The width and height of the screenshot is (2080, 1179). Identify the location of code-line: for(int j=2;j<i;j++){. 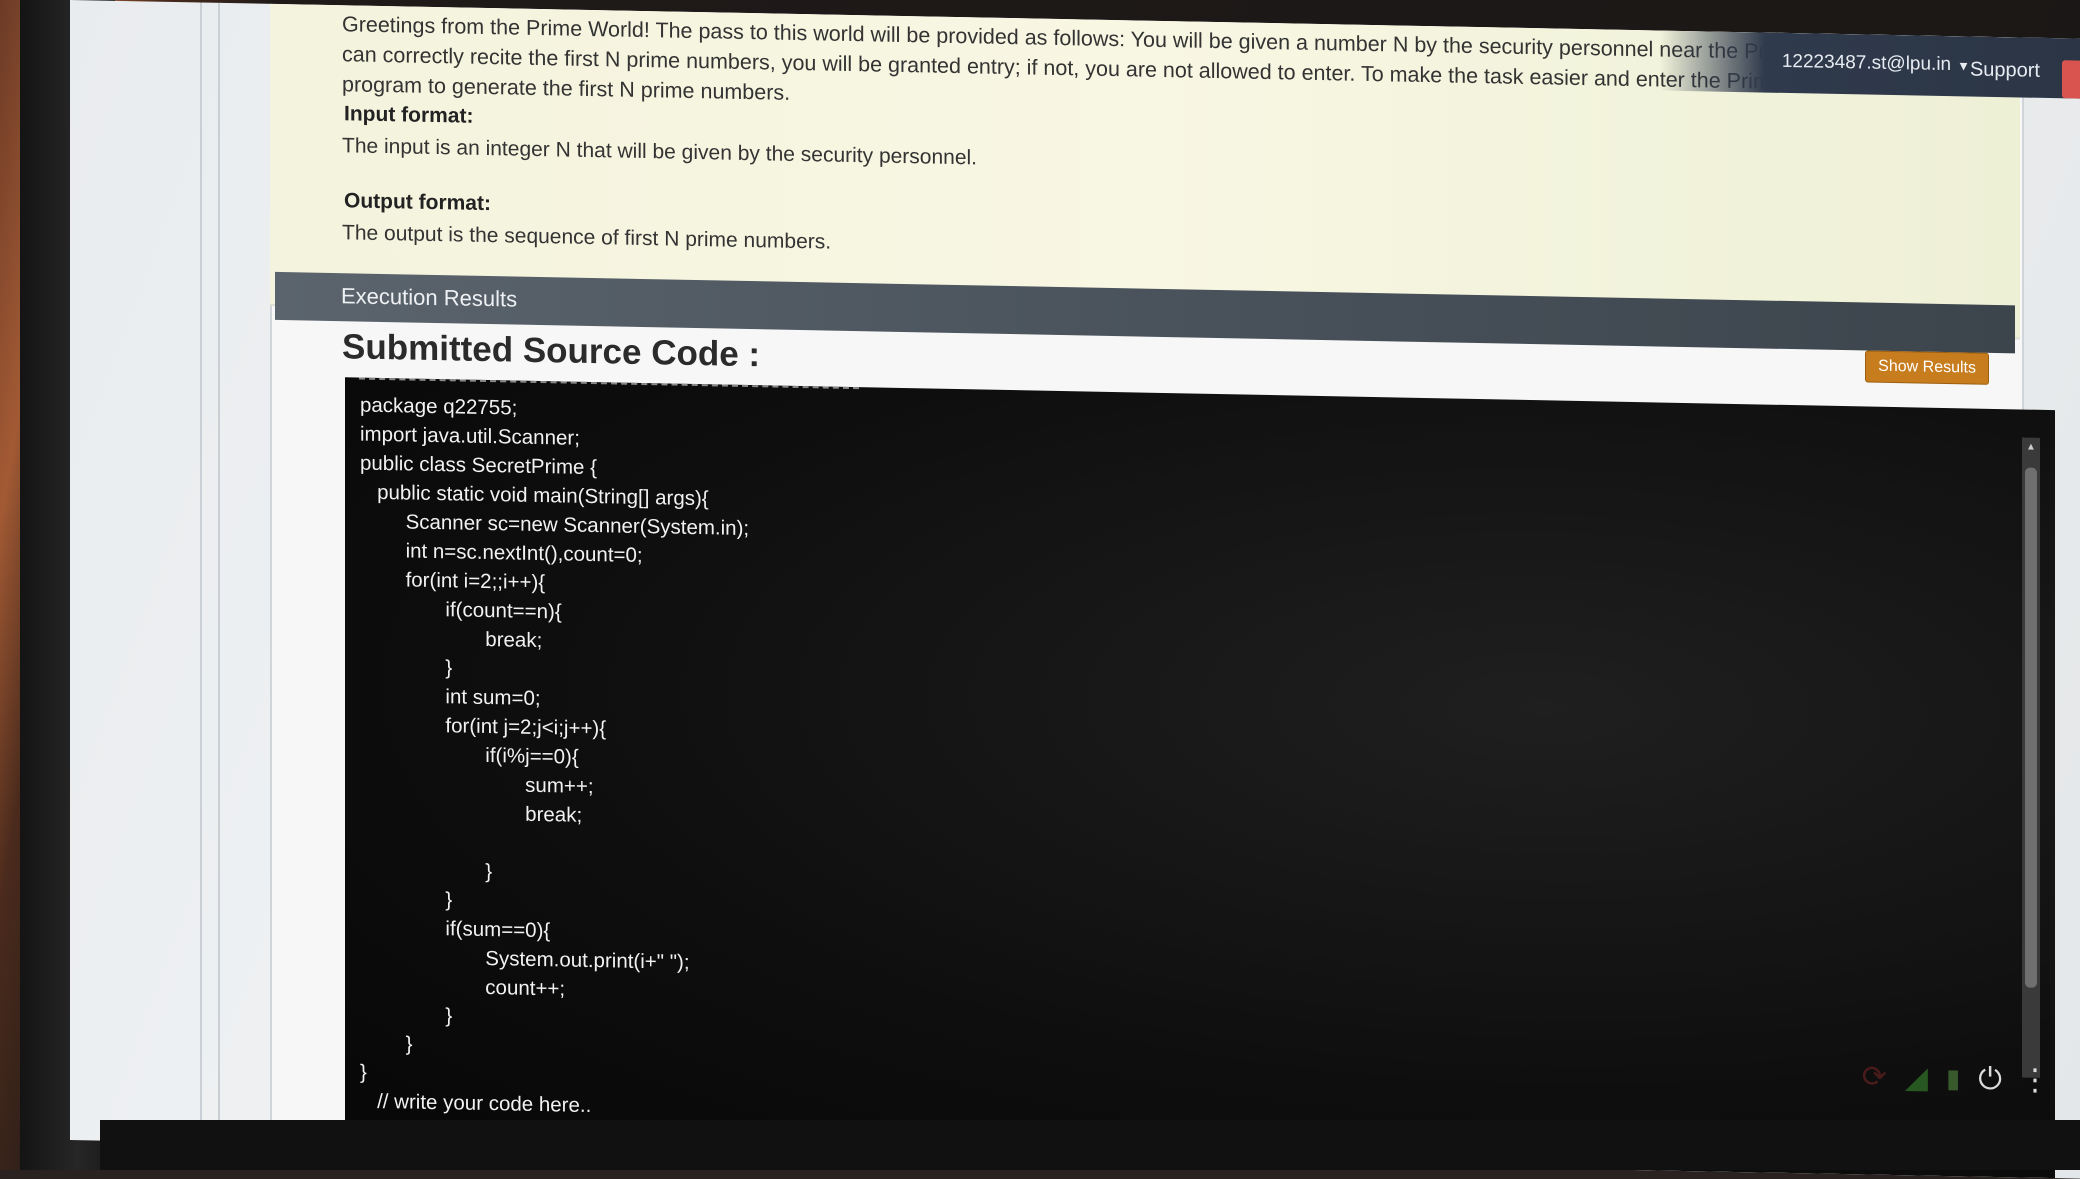
(483, 727).